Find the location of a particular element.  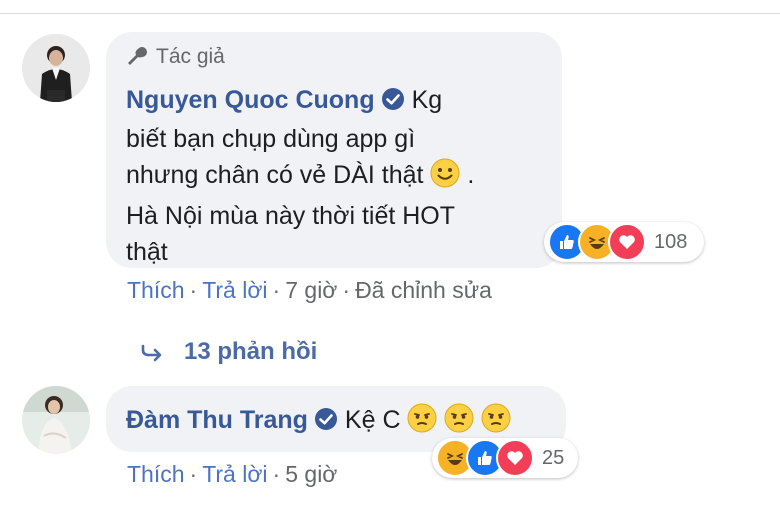

author-badge: Tác giả is located at coordinates (174, 57).